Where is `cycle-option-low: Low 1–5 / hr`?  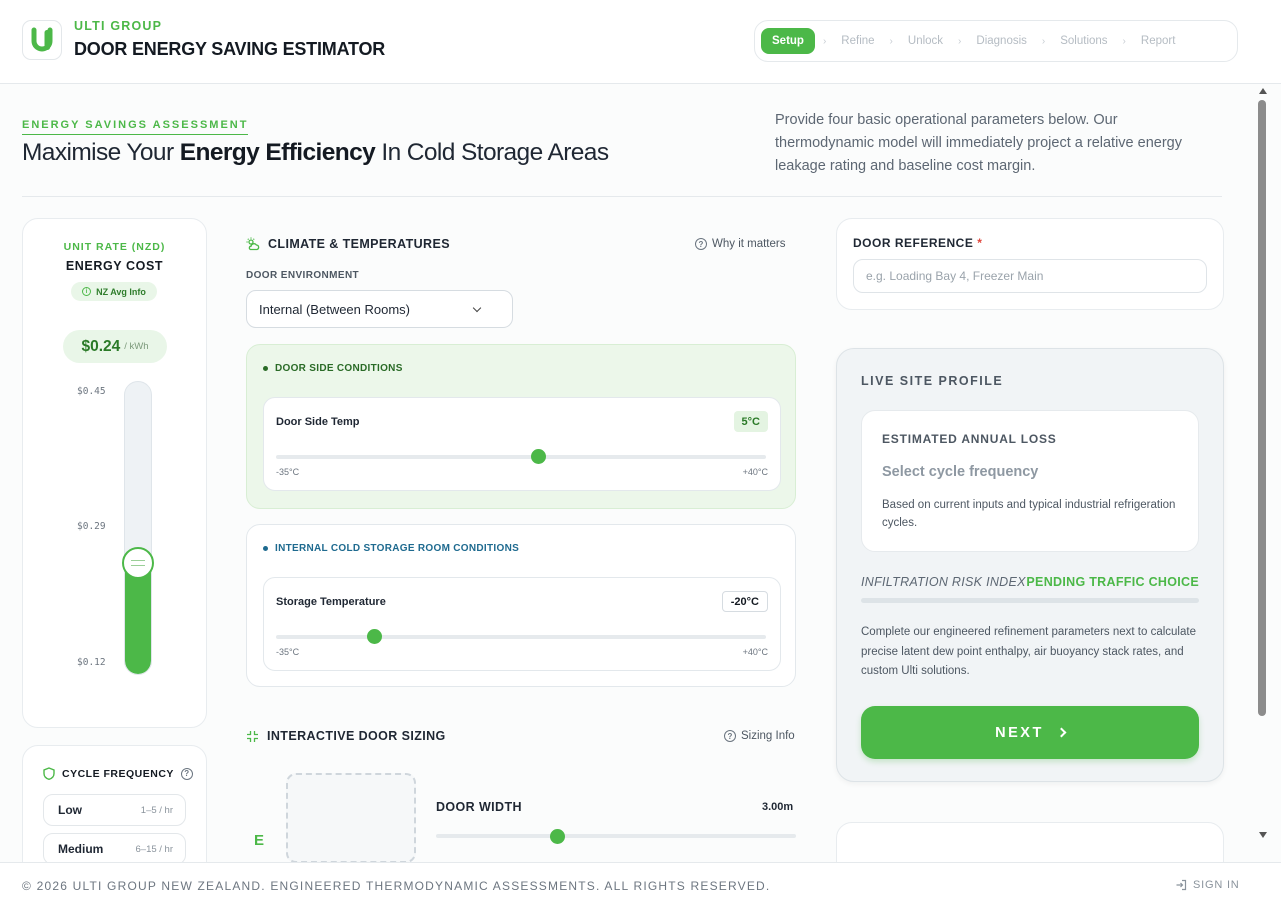
cycle-option-low: Low 1–5 / hr is located at coordinates (114, 810).